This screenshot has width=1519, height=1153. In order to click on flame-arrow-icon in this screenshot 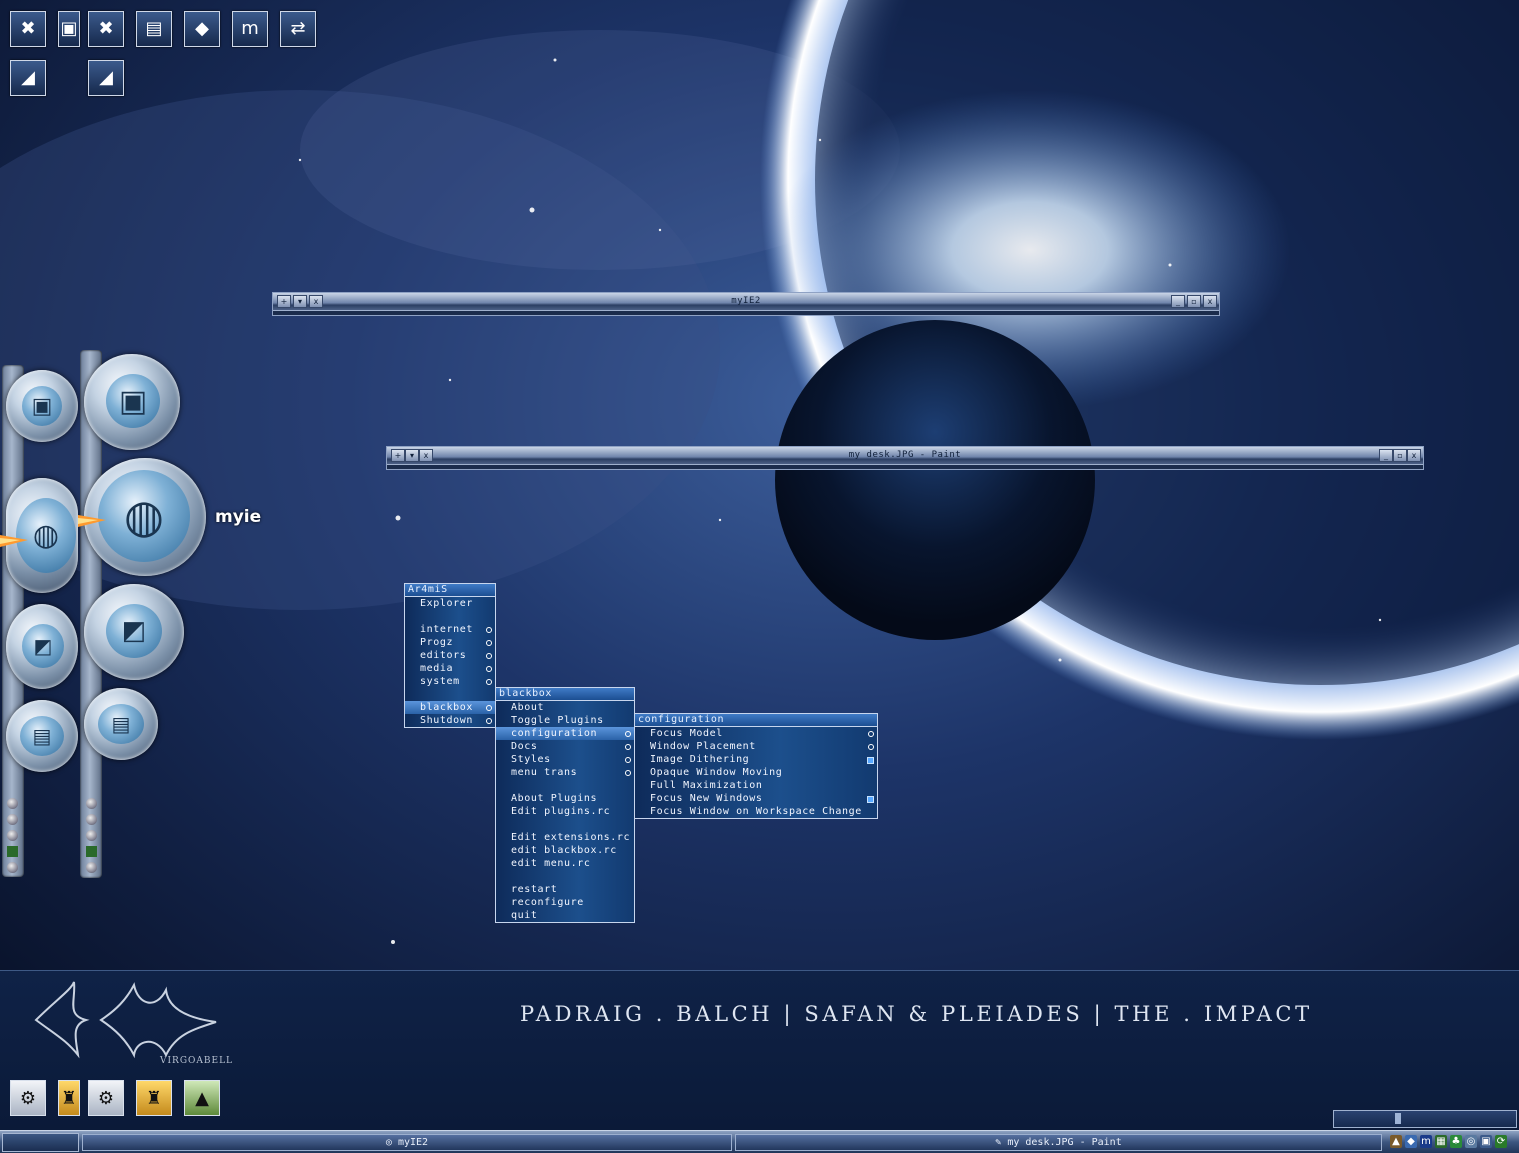, I will do `click(14, 541)`.